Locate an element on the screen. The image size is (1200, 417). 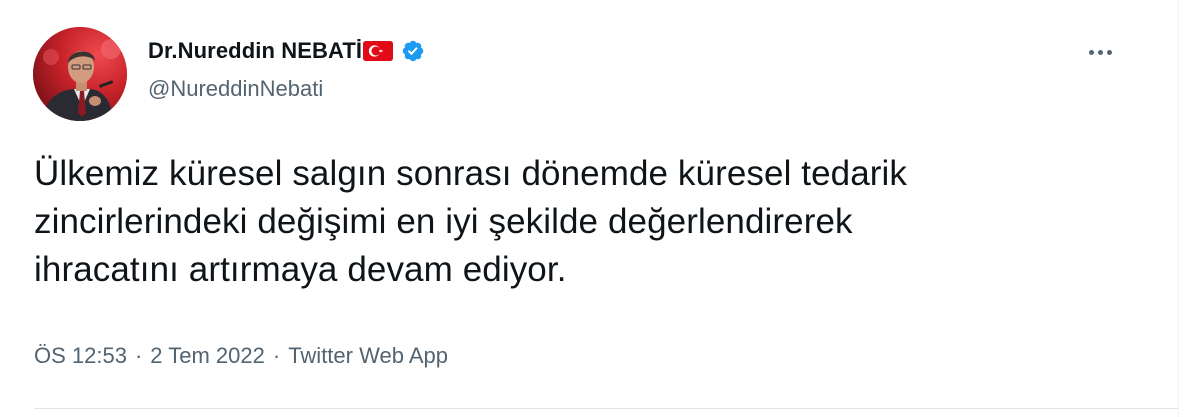
tweet-source: Twitter Web App is located at coordinates (368, 356).